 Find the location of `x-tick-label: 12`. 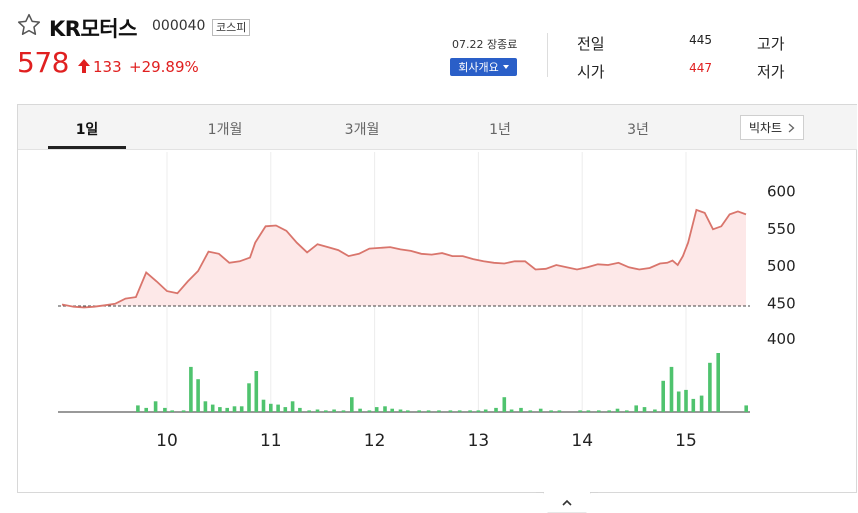

x-tick-label: 12 is located at coordinates (375, 441).